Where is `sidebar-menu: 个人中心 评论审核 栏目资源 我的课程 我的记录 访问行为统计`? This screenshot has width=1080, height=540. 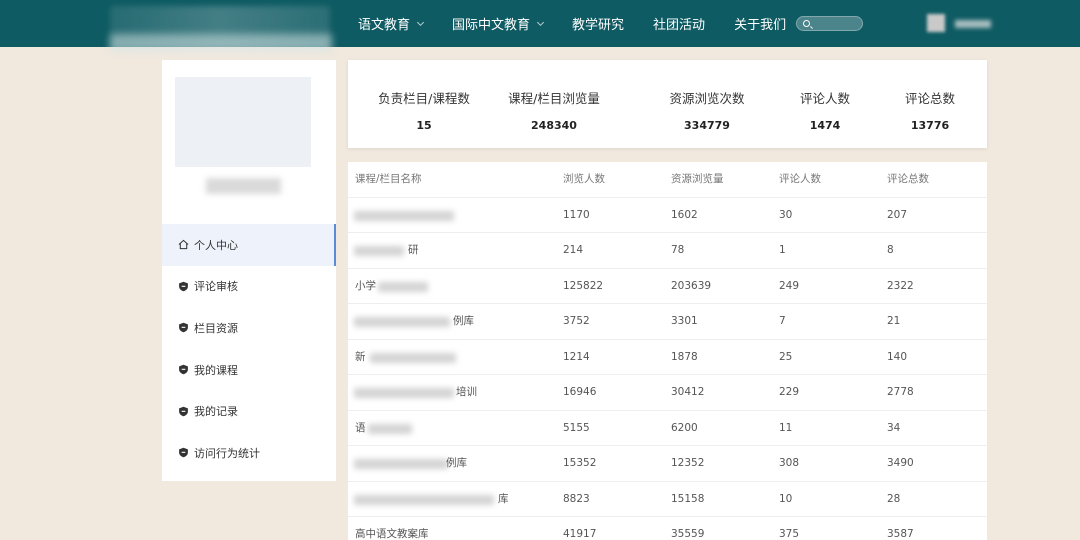
sidebar-menu: 个人中心 评论审核 栏目资源 我的课程 我的记录 访问行为统计 is located at coordinates (249, 349).